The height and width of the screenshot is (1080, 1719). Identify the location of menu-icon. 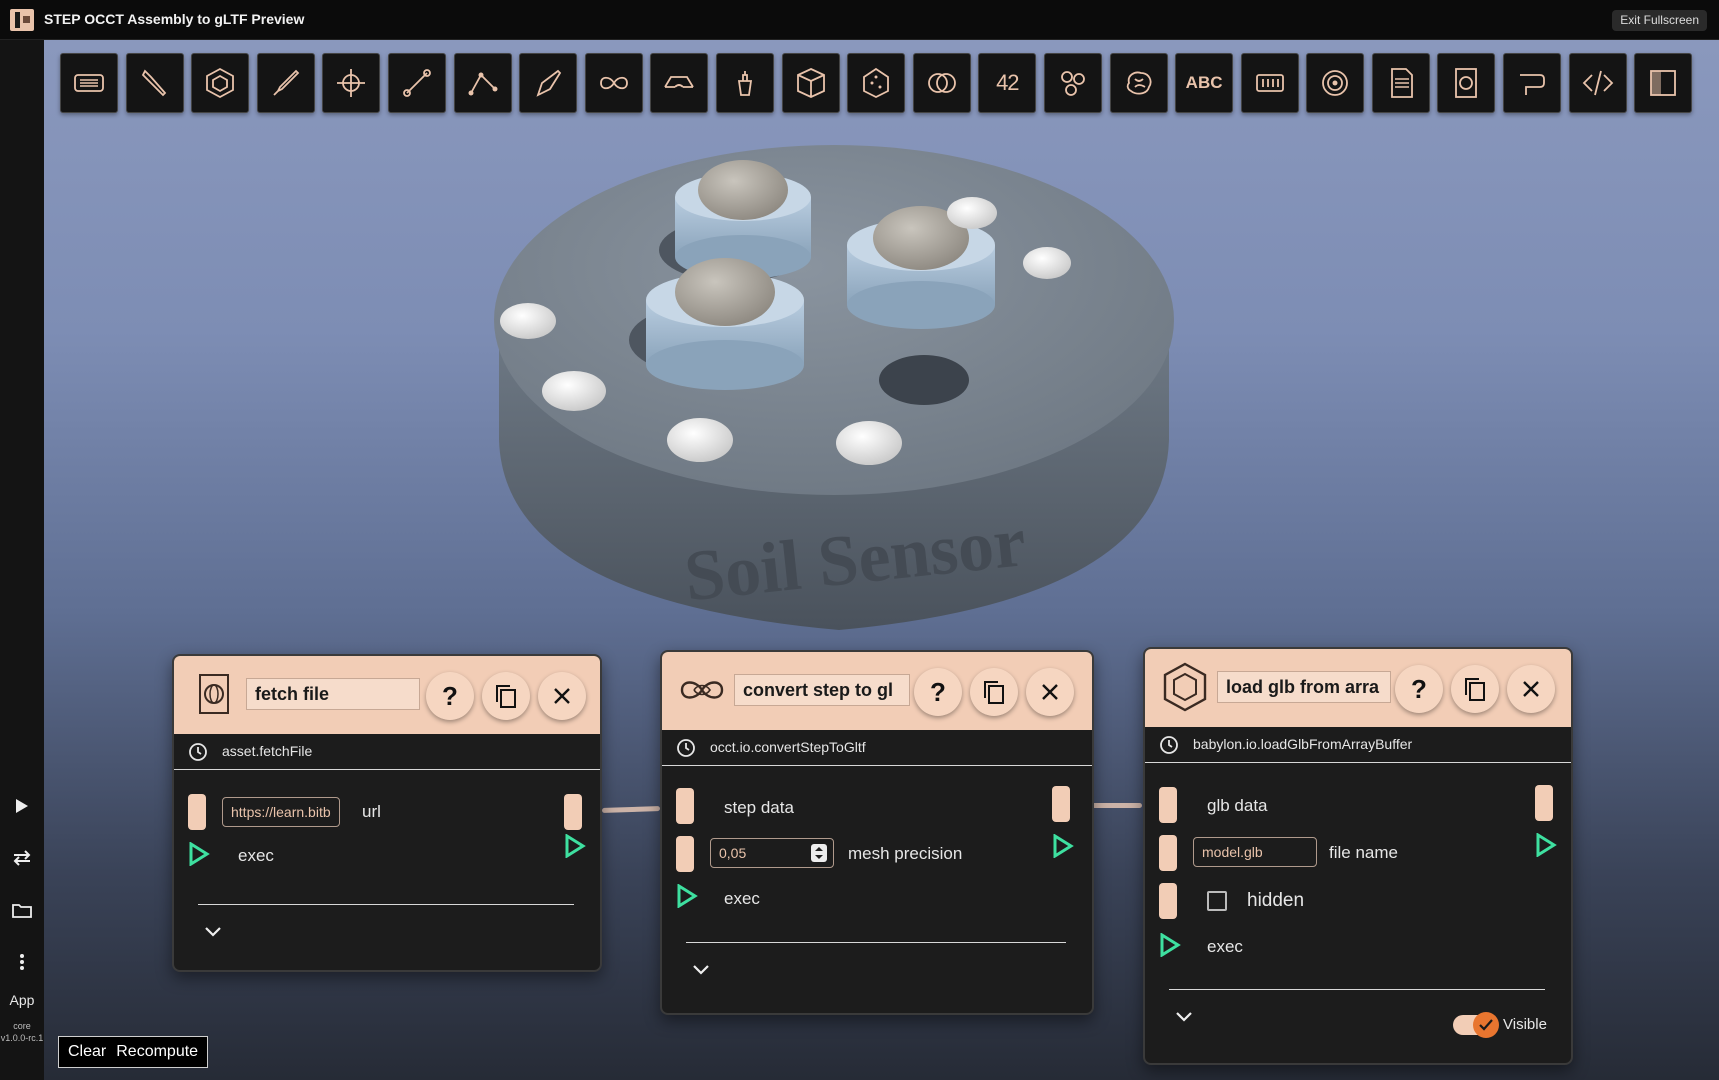
(89, 83).